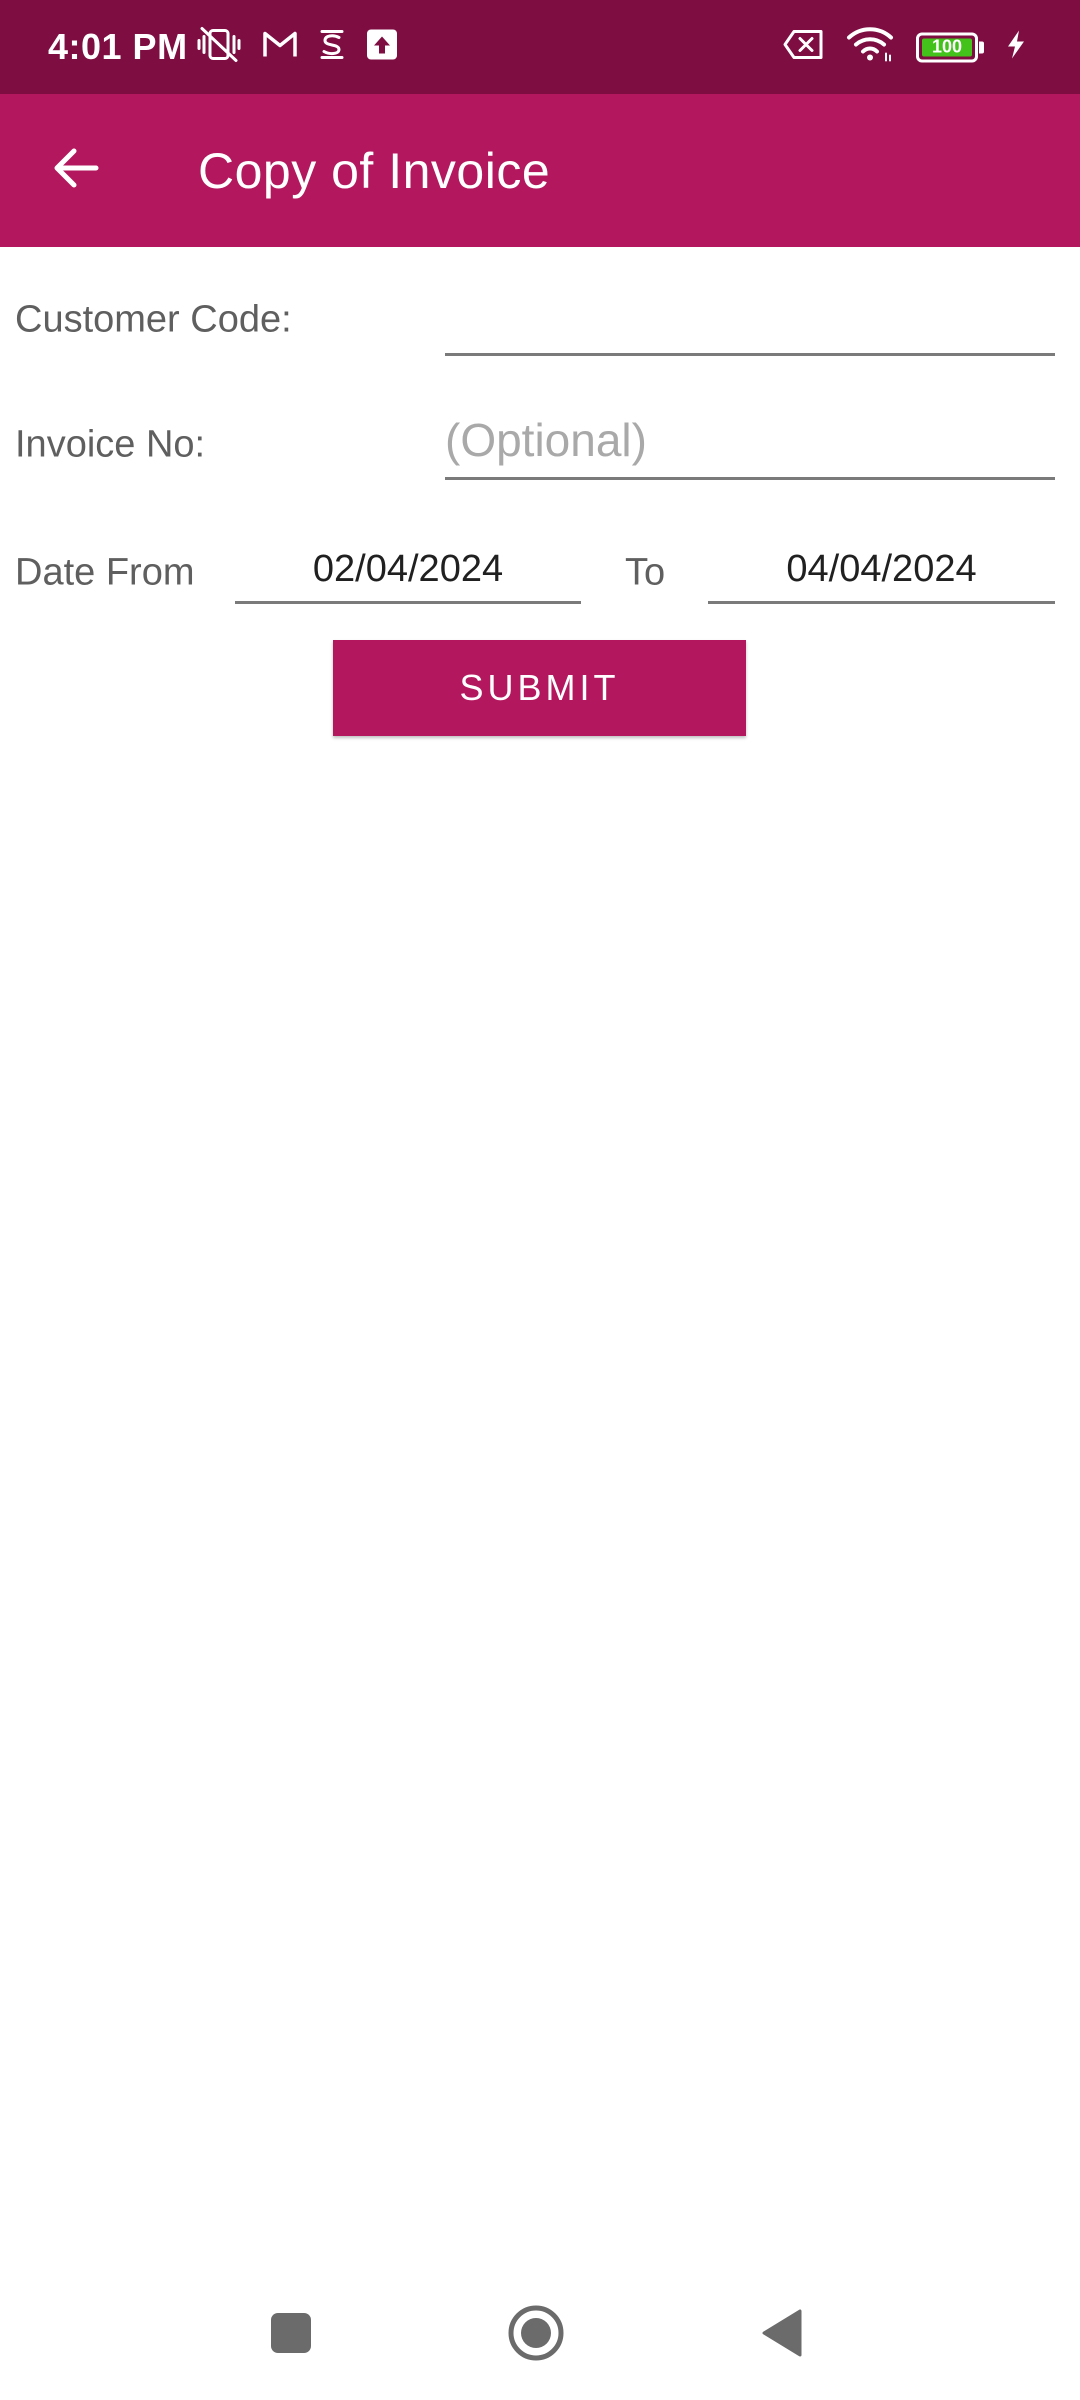  I want to click on wifi-icon, so click(870, 47).